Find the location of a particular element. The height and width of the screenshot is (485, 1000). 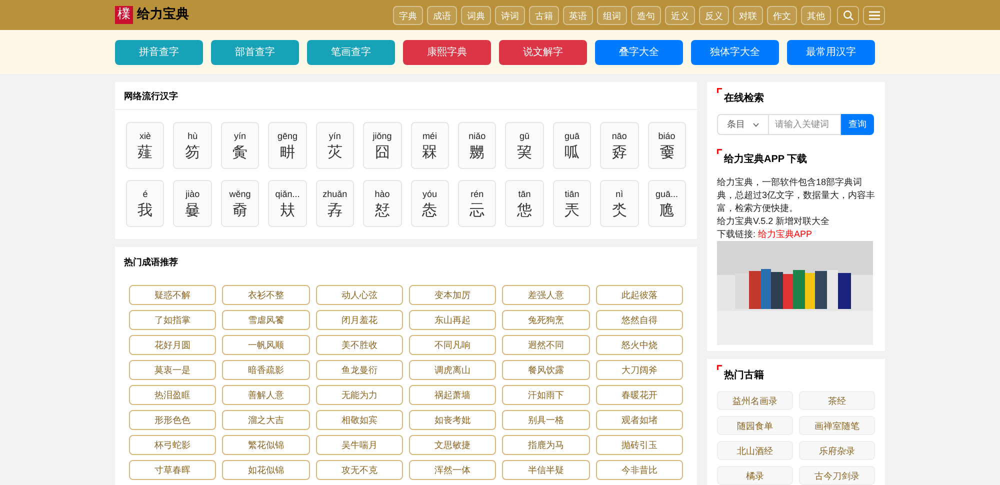

download-link: 给力宝典APP is located at coordinates (785, 234).